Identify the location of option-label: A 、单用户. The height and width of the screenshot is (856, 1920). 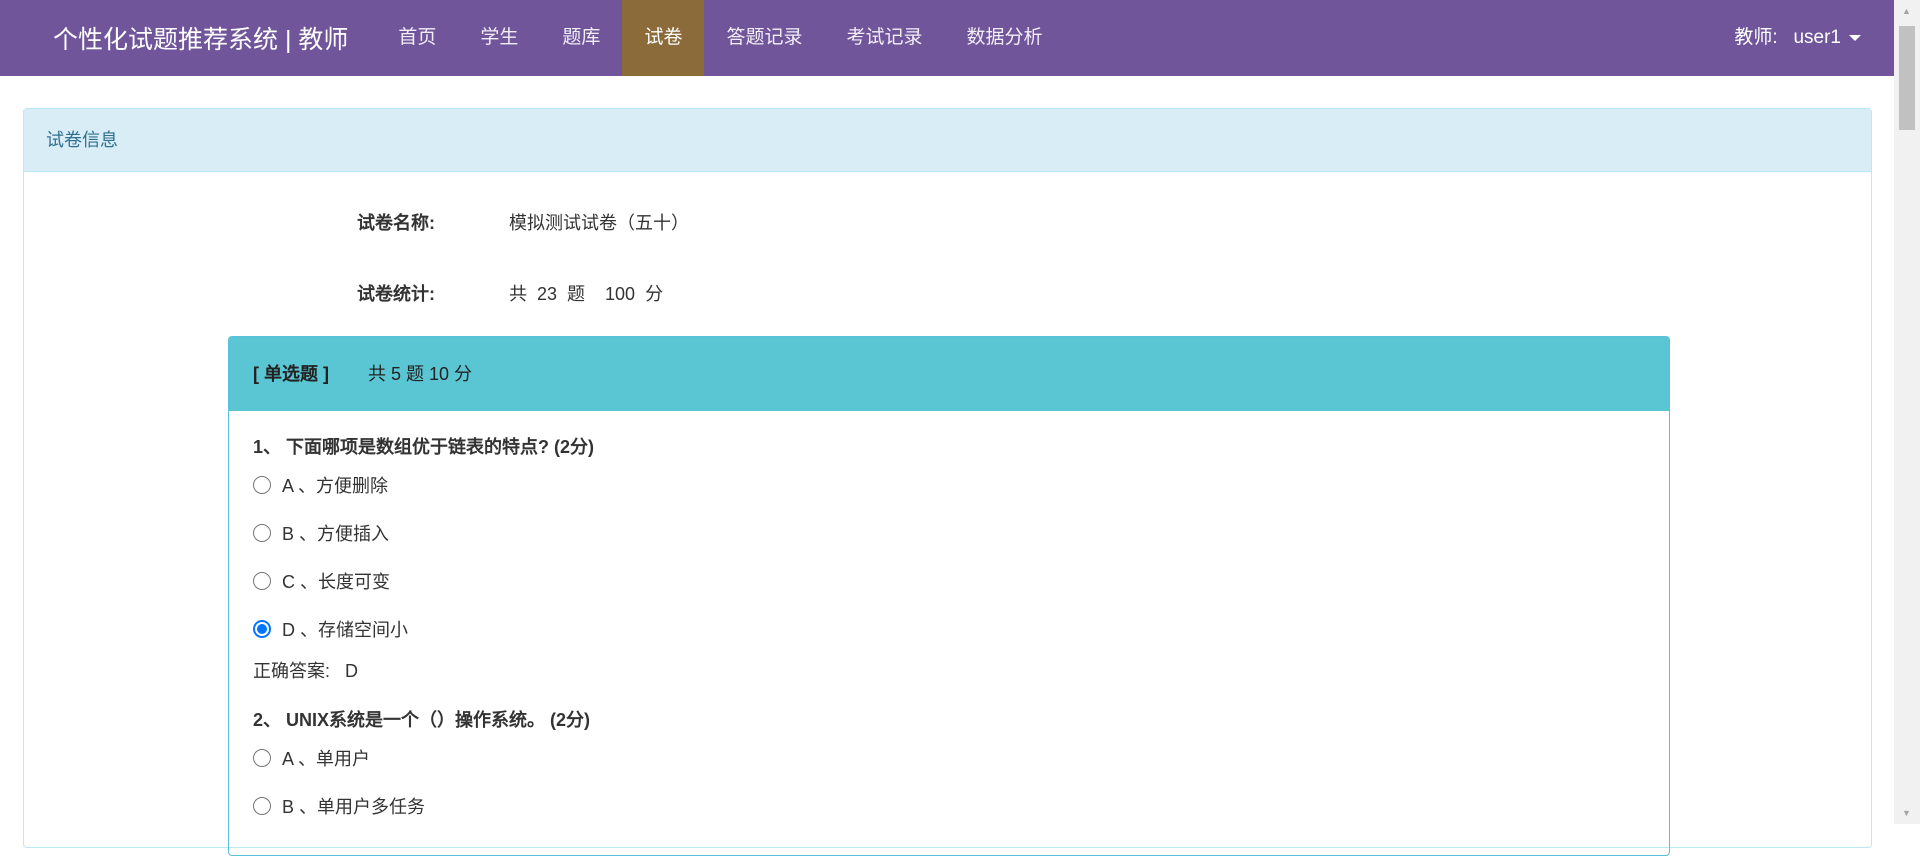
(326, 759).